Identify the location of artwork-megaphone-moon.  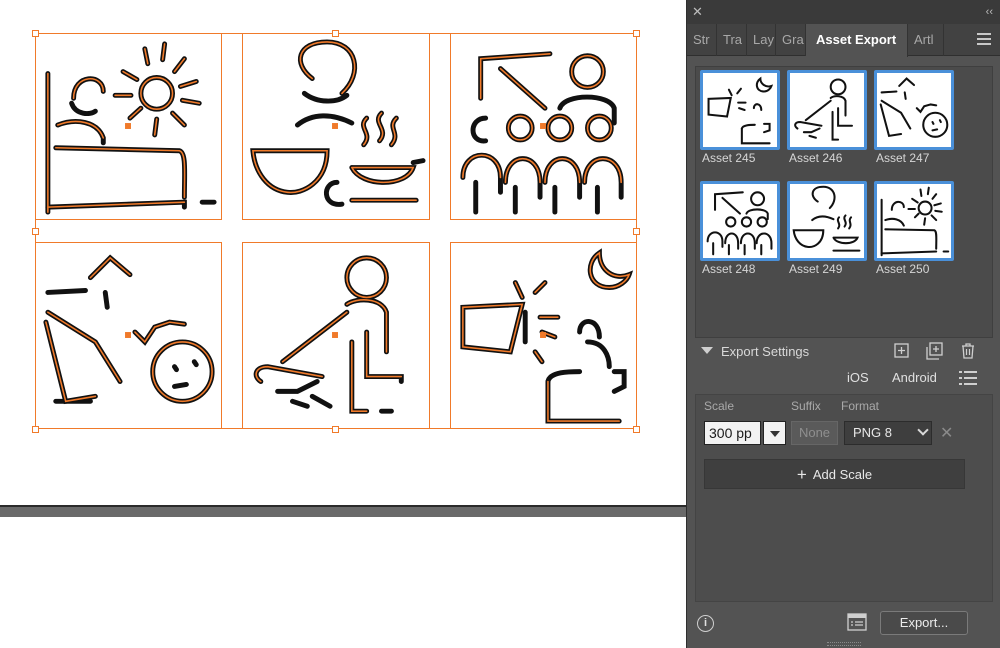
(543, 335).